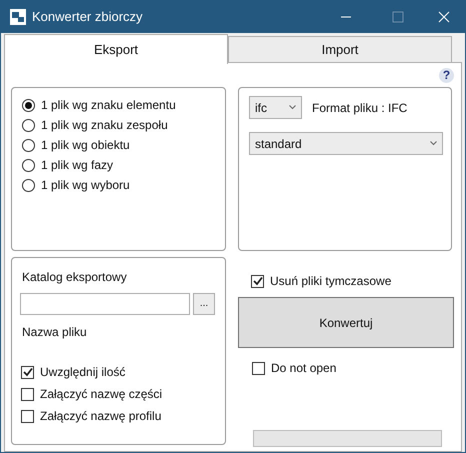  Describe the element at coordinates (101, 416) in the screenshot. I see `checkbox-label: Załączyć nazwę profilu` at that location.